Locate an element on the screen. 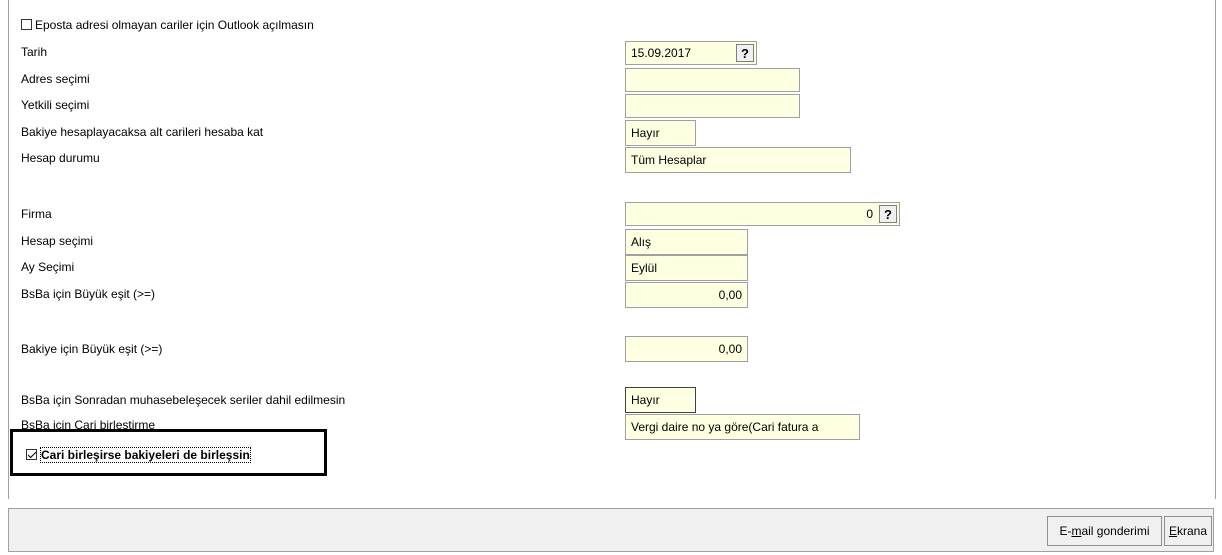 Image resolution: width=1222 pixels, height=555 pixels. ekrana-button-rest: krana is located at coordinates (1192, 531).